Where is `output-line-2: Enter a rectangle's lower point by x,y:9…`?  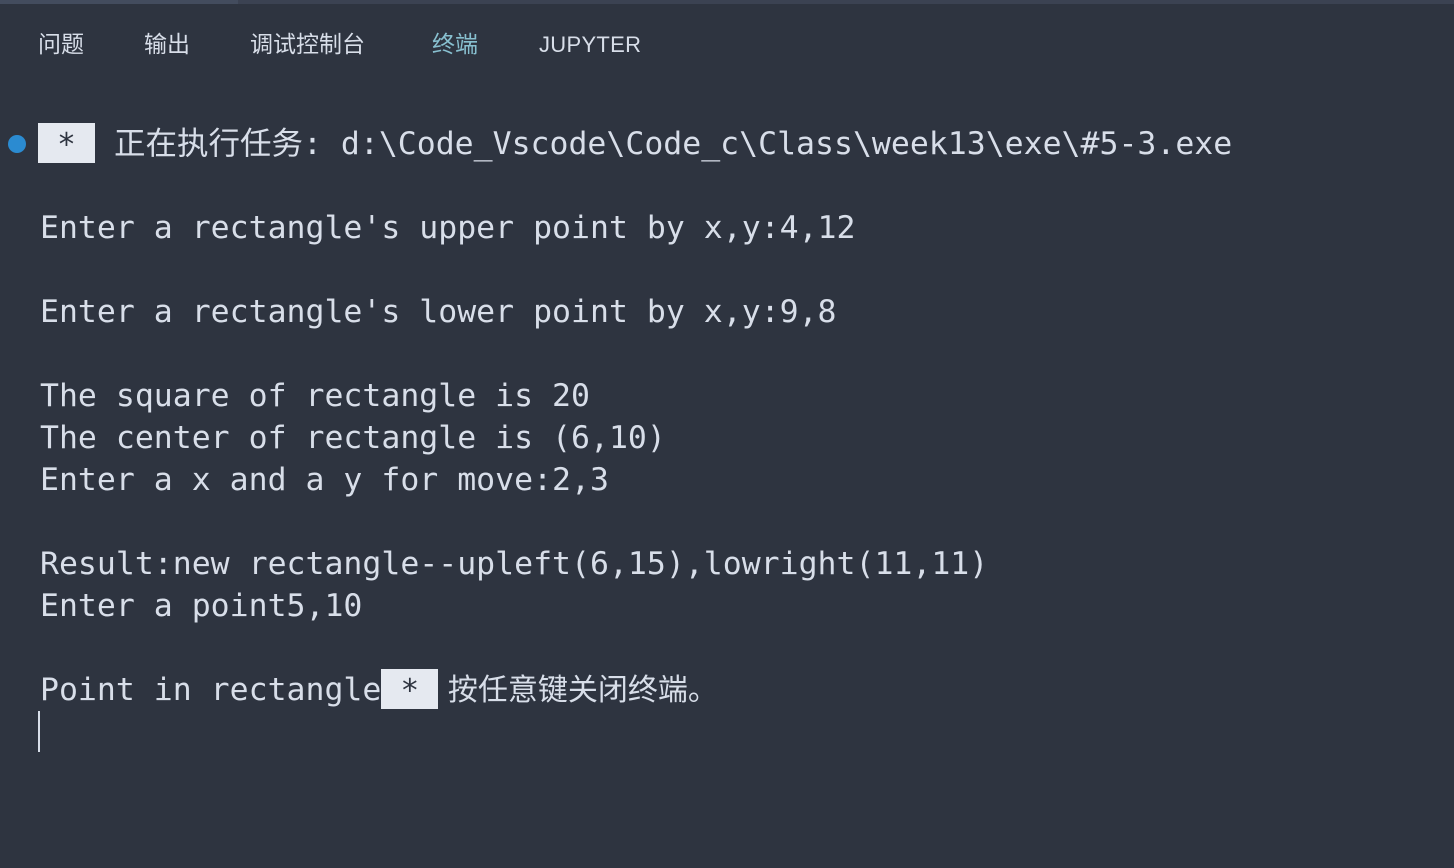 output-line-2: Enter a rectangle's lower point by x,y:9… is located at coordinates (438, 312).